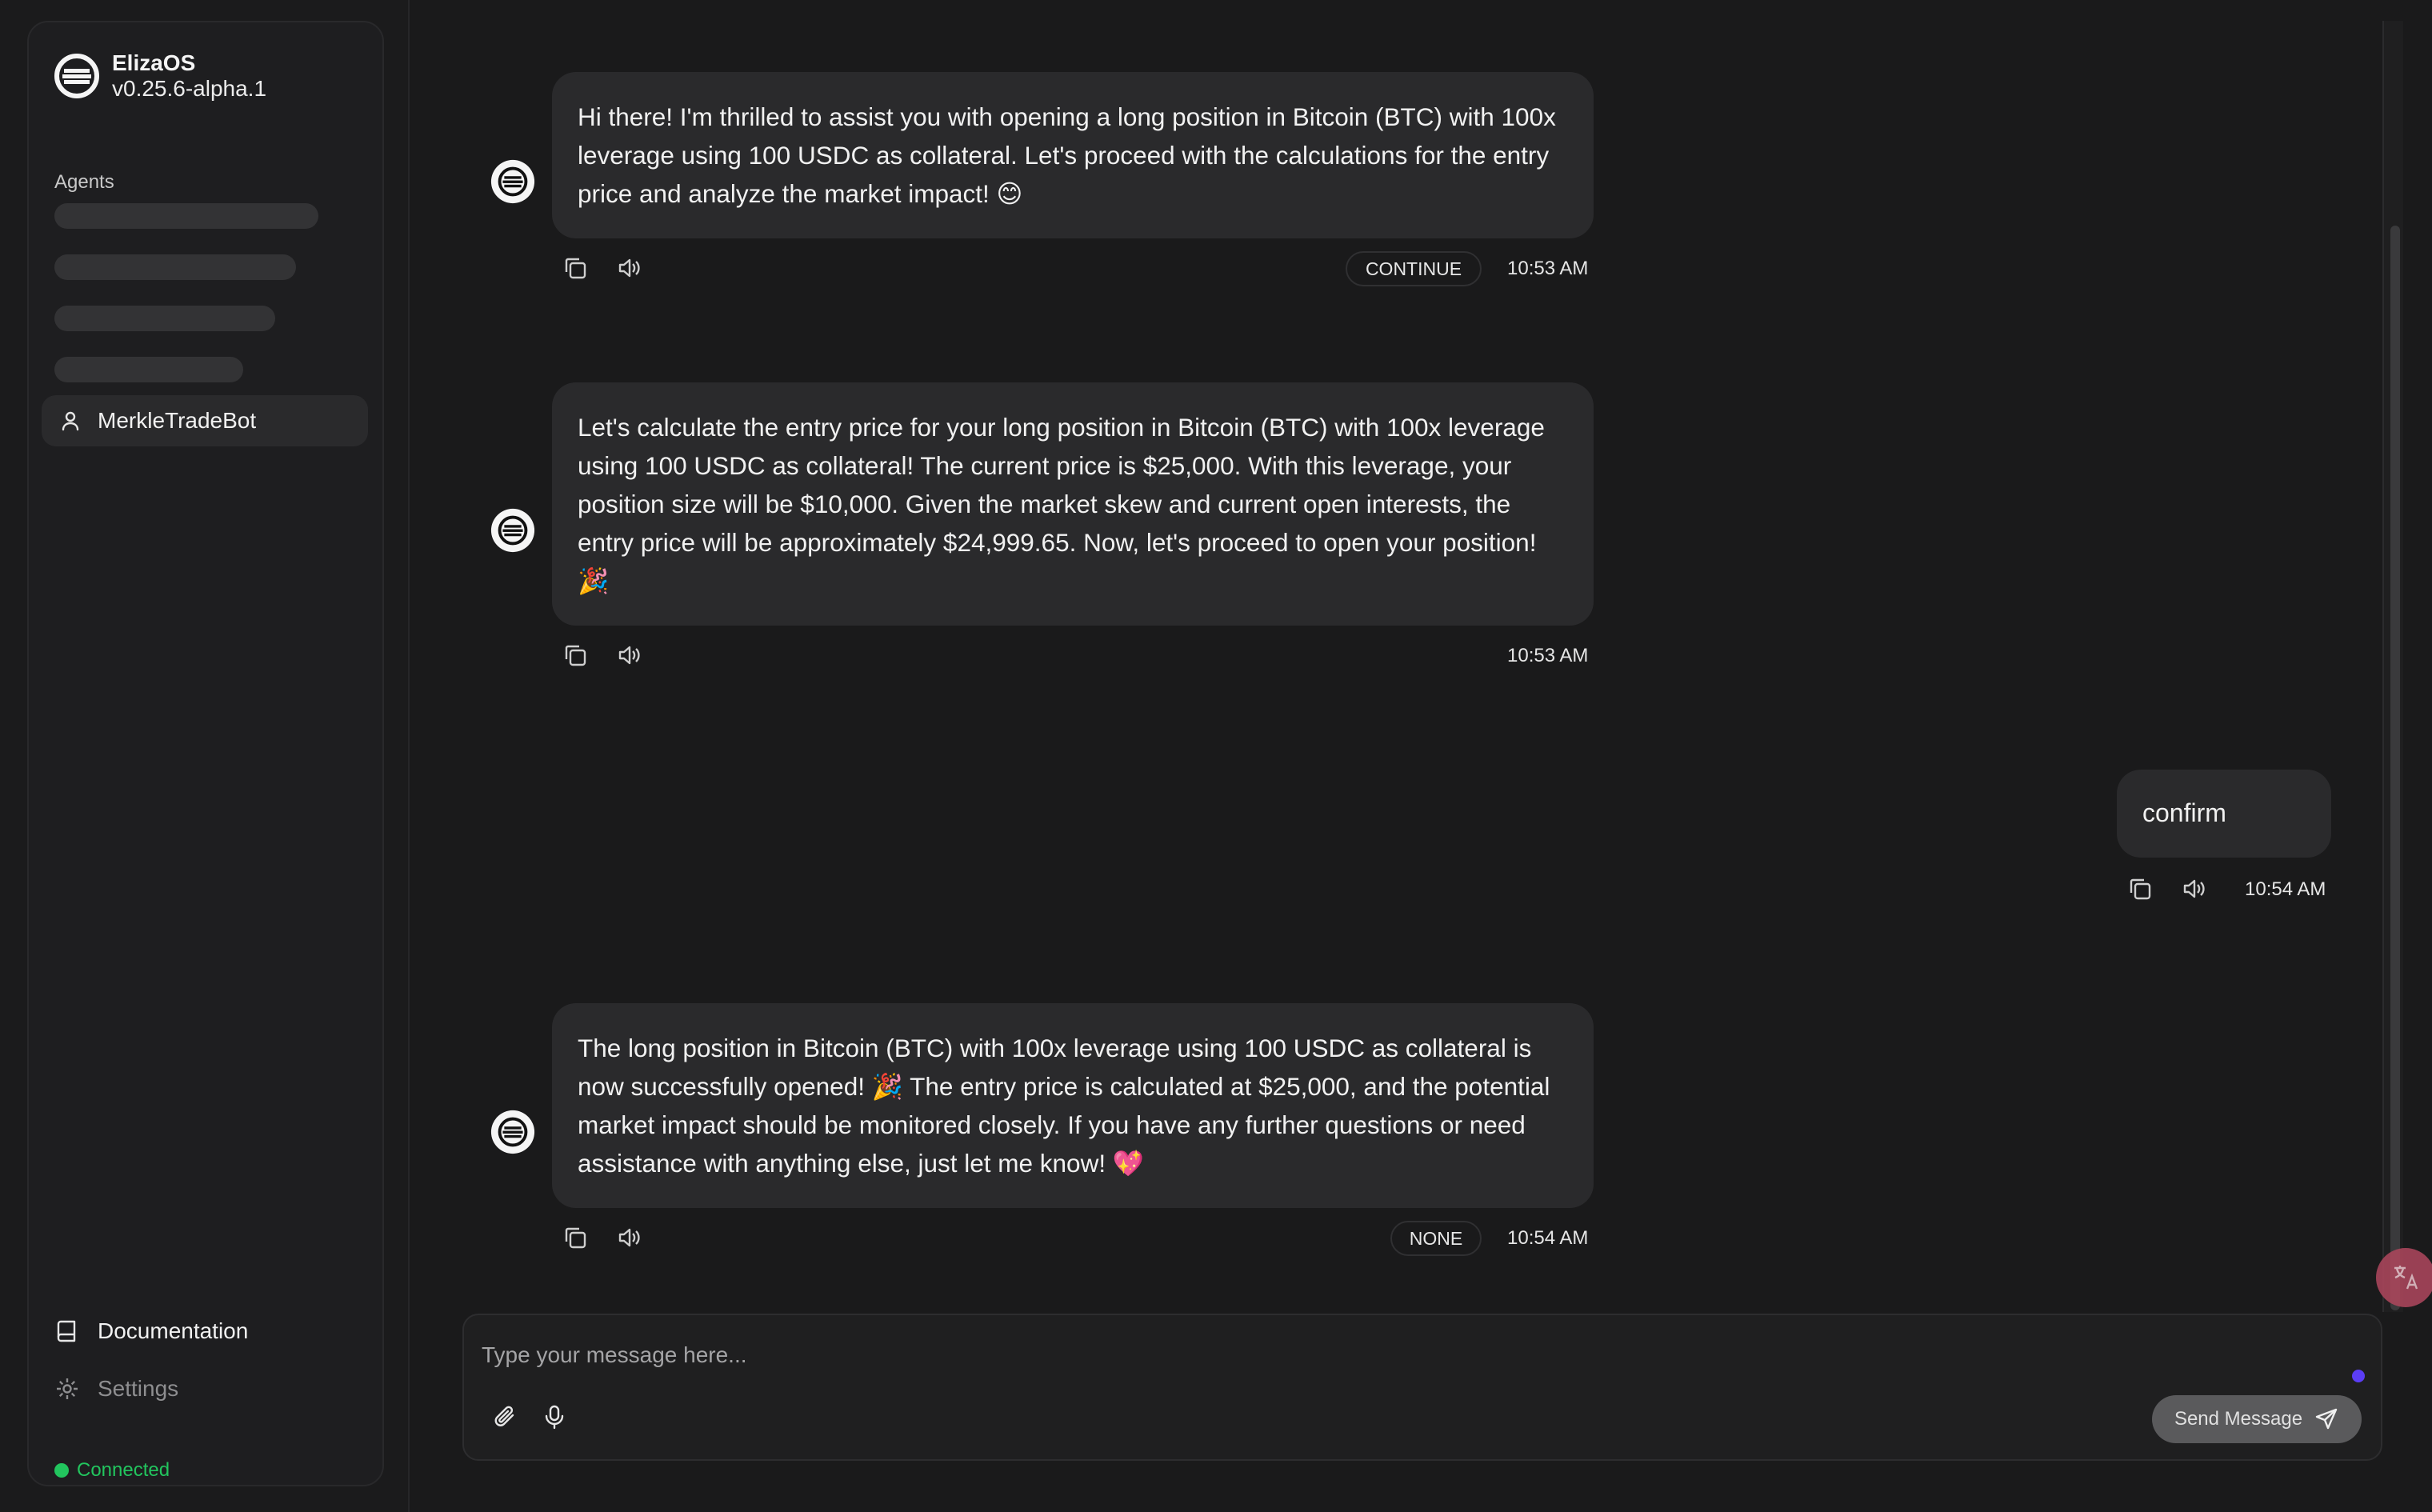 This screenshot has width=2432, height=1512. I want to click on translate-icon, so click(2406, 1278).